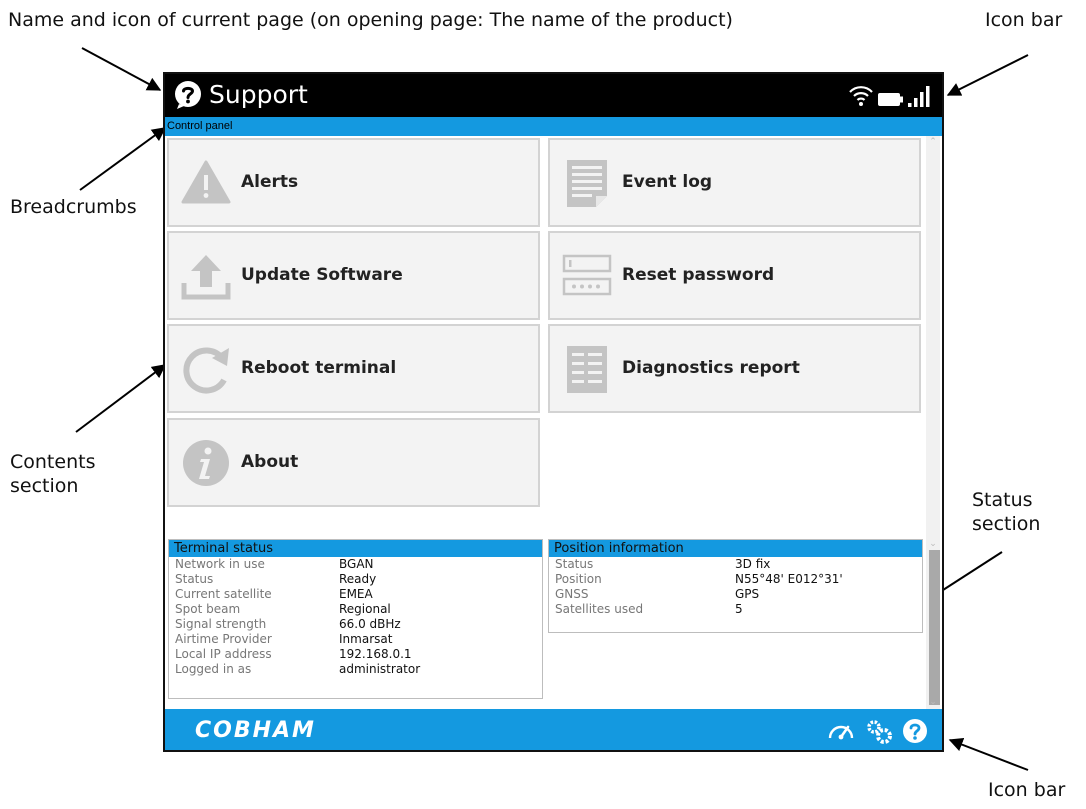 This screenshot has width=1086, height=809. I want to click on status-value: BGAN, so click(356, 564).